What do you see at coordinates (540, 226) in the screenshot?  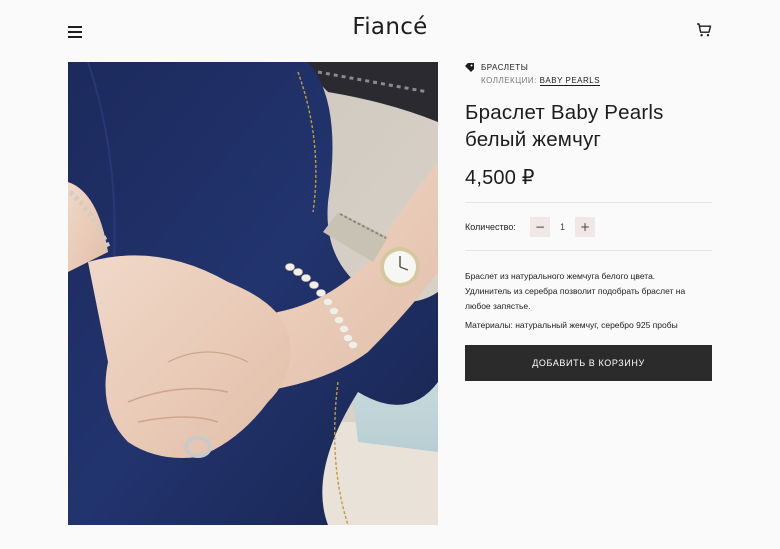 I see `quantity-decrease-button: −` at bounding box center [540, 226].